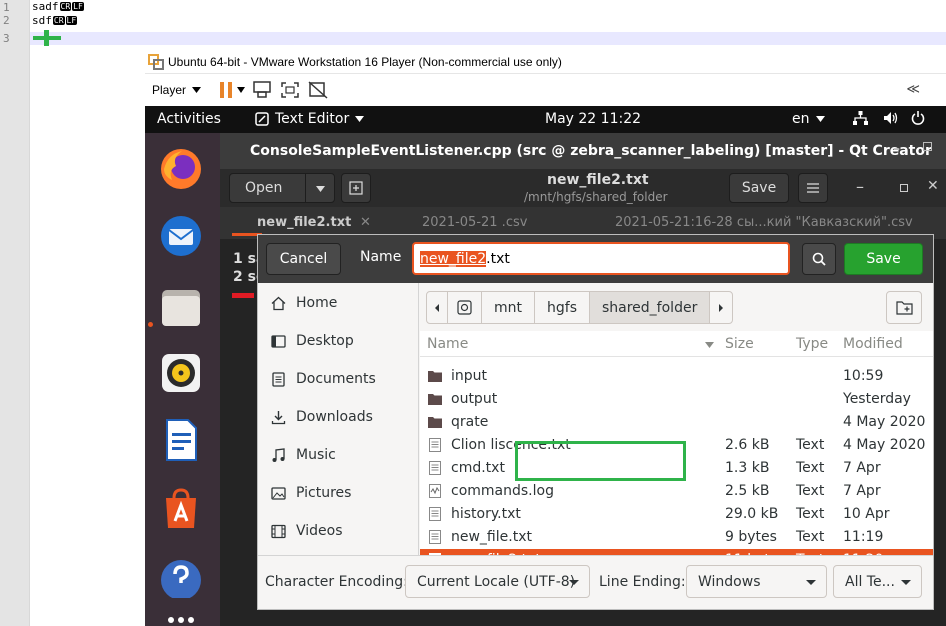 The image size is (946, 626). Describe the element at coordinates (813, 188) in the screenshot. I see `hamburger-menu-button` at that location.